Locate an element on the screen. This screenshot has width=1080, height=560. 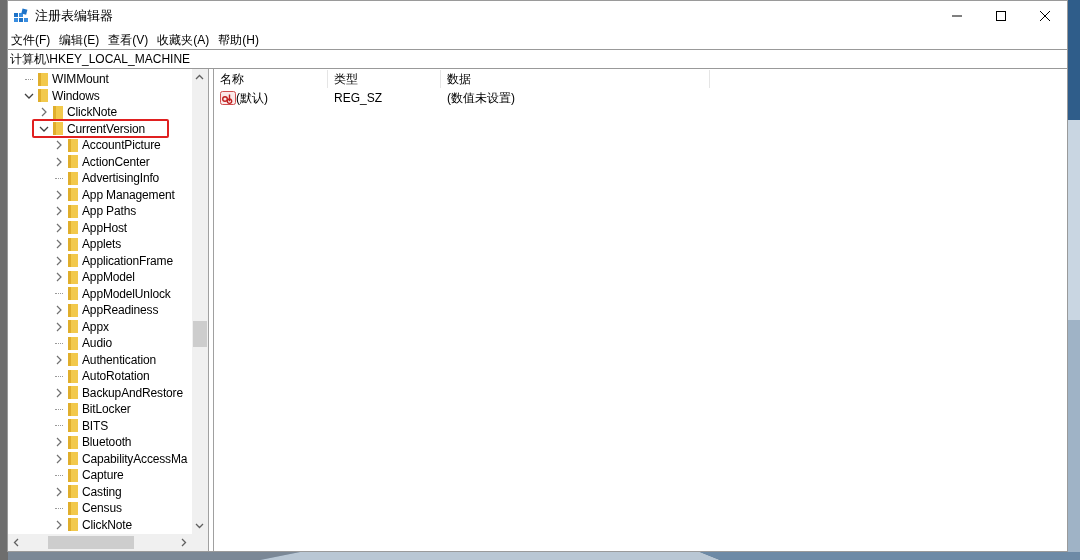
table-cell-text: (默认) is located at coordinates (252, 98).